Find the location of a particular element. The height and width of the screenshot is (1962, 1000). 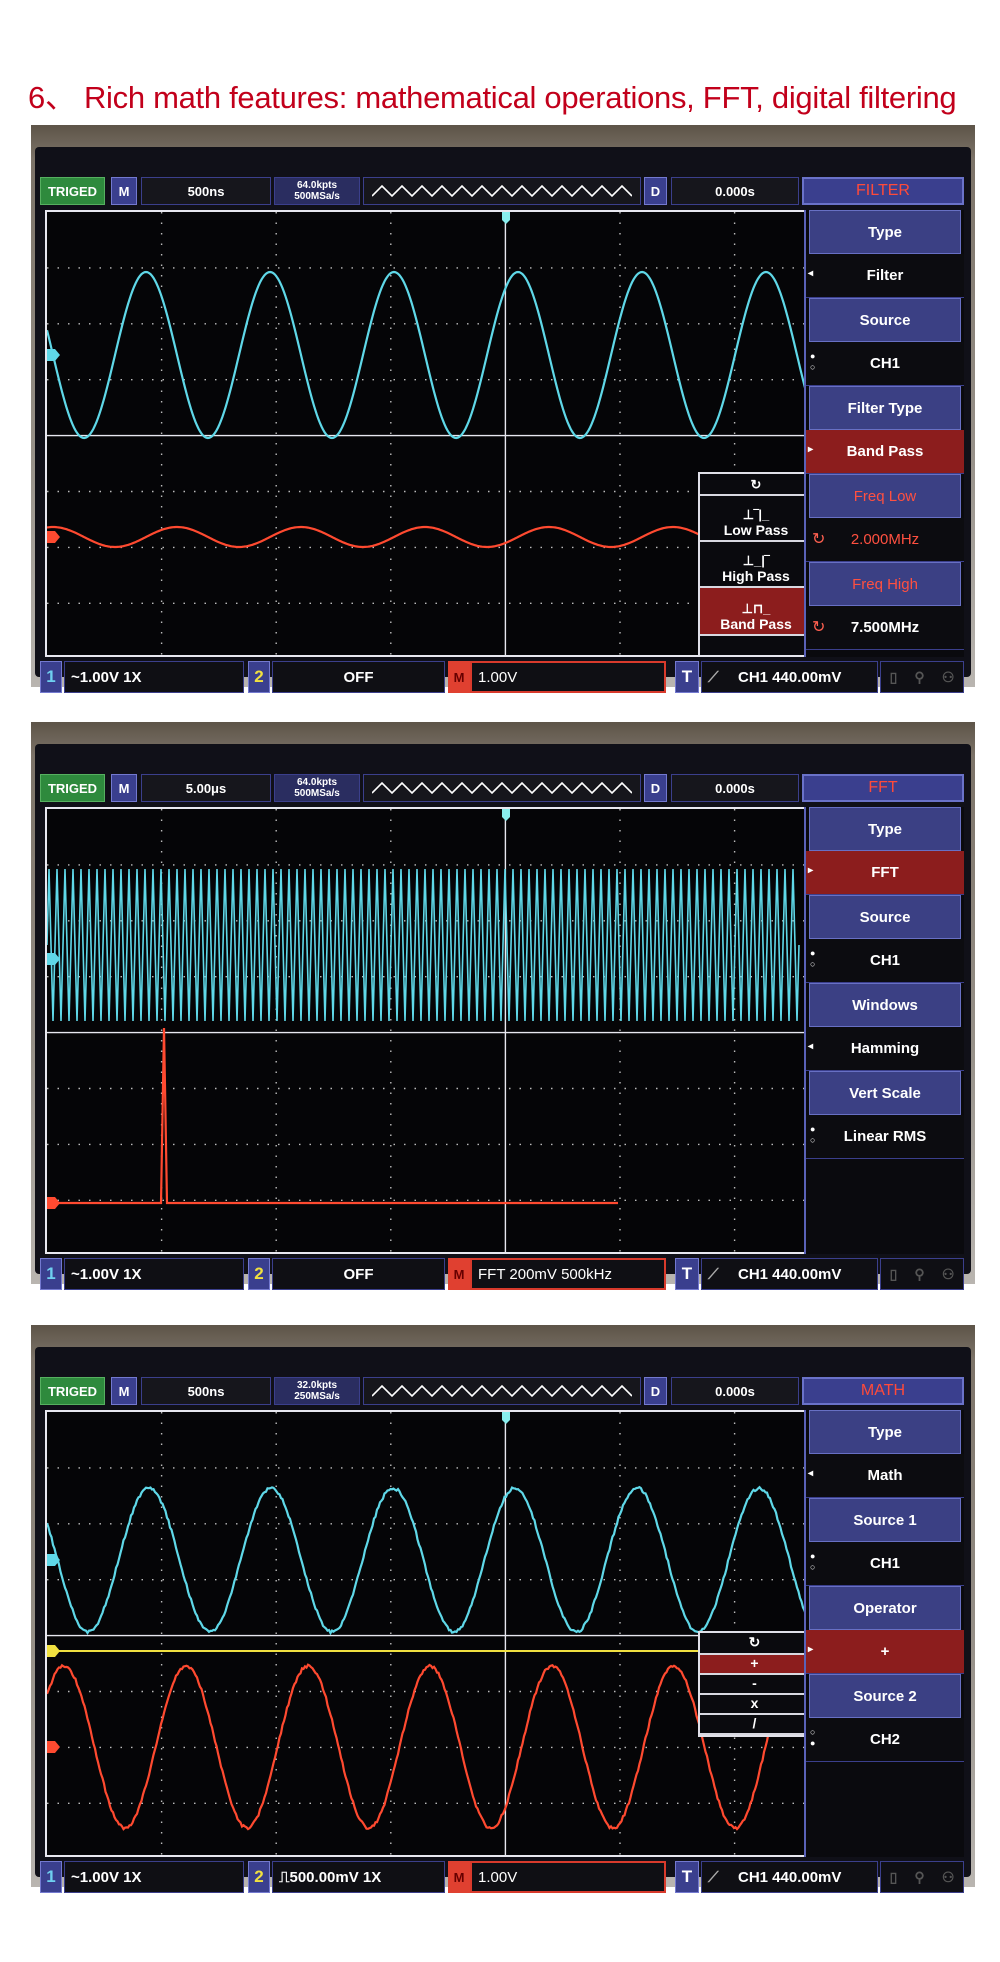

option-popup: ↻ + - x / is located at coordinates (754, 1684).